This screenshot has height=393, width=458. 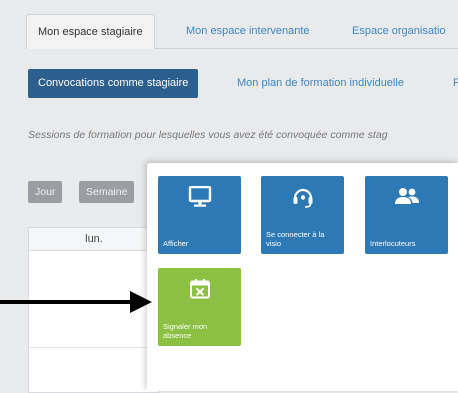 I want to click on calendar-day-header: lun., so click(x=94, y=239).